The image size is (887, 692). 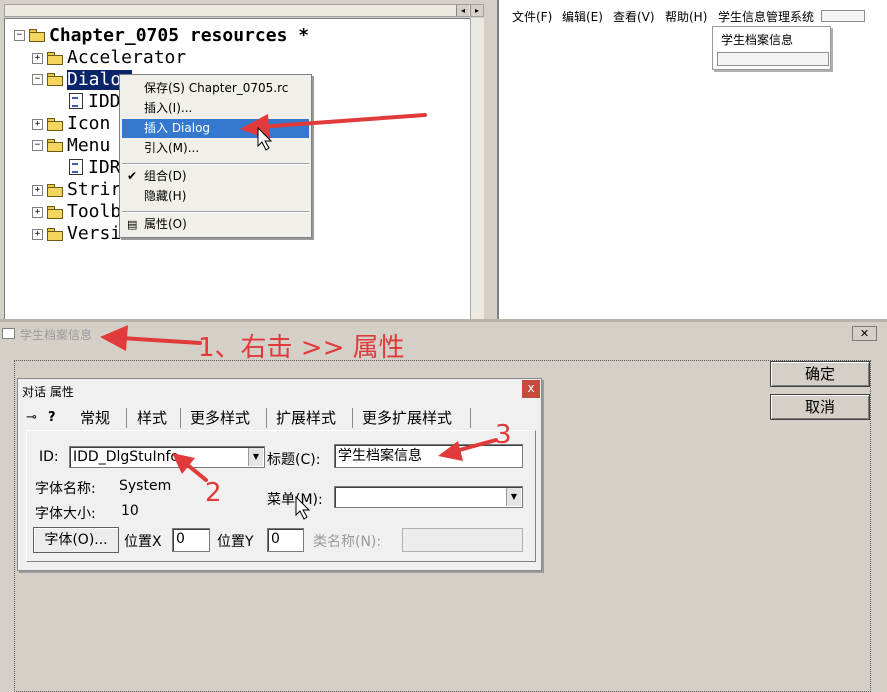 What do you see at coordinates (65, 514) in the screenshot?
I see `font-size-label: 字体大小:` at bounding box center [65, 514].